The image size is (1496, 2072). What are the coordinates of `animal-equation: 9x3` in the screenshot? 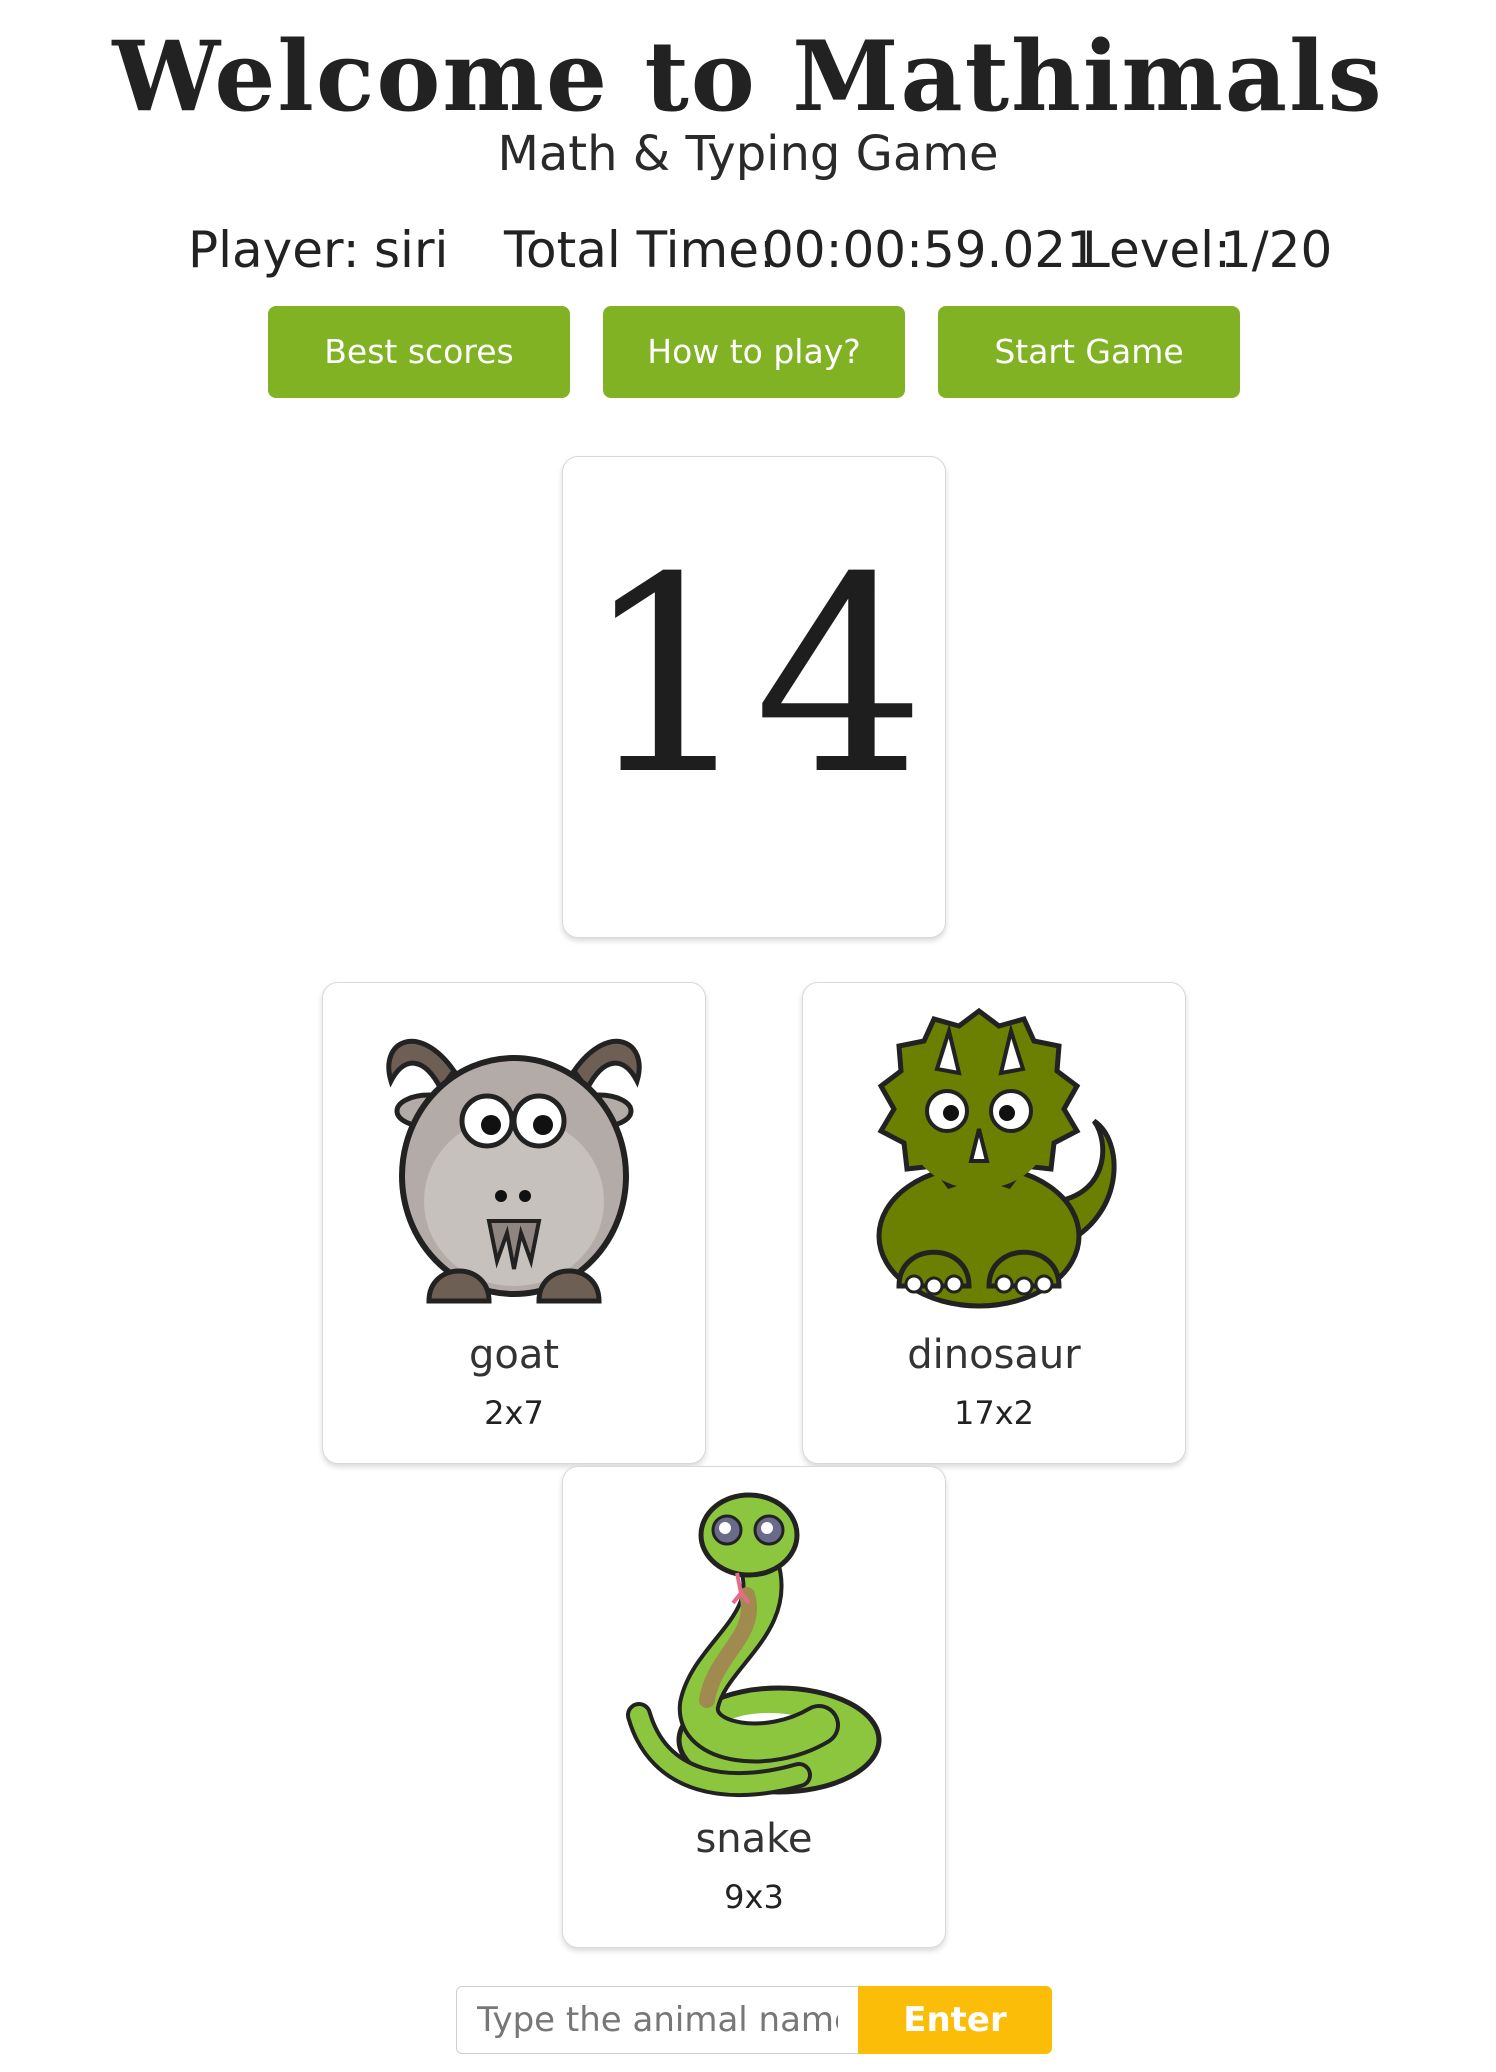 It's located at (754, 1897).